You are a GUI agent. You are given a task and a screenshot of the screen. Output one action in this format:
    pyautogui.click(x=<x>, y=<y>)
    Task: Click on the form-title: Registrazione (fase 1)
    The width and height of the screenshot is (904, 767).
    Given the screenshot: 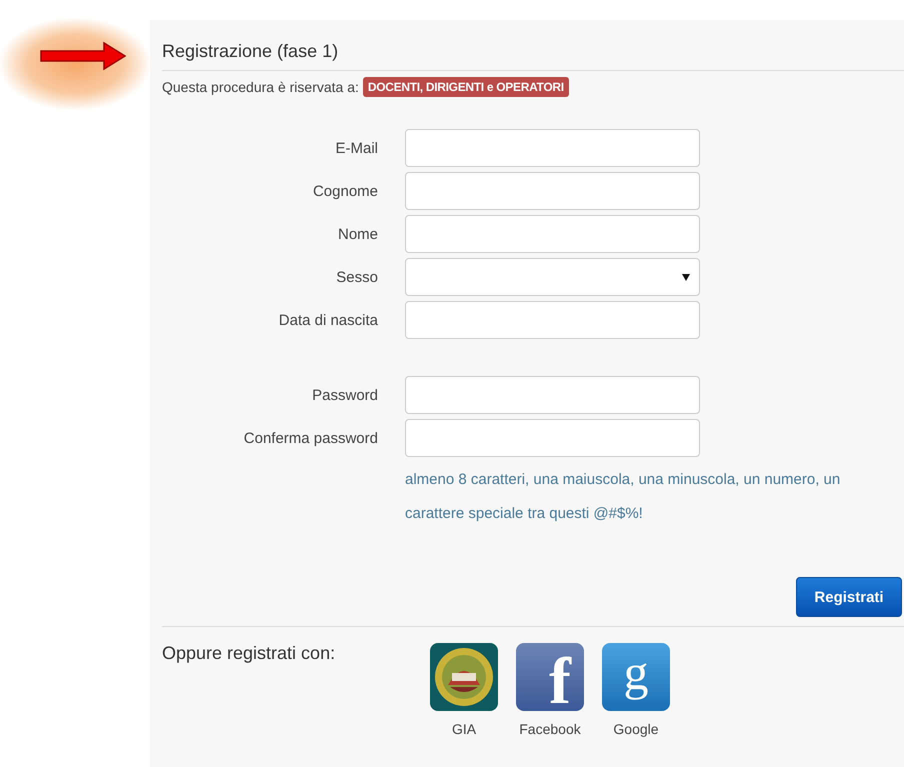 What is the action you would take?
    pyautogui.click(x=533, y=45)
    